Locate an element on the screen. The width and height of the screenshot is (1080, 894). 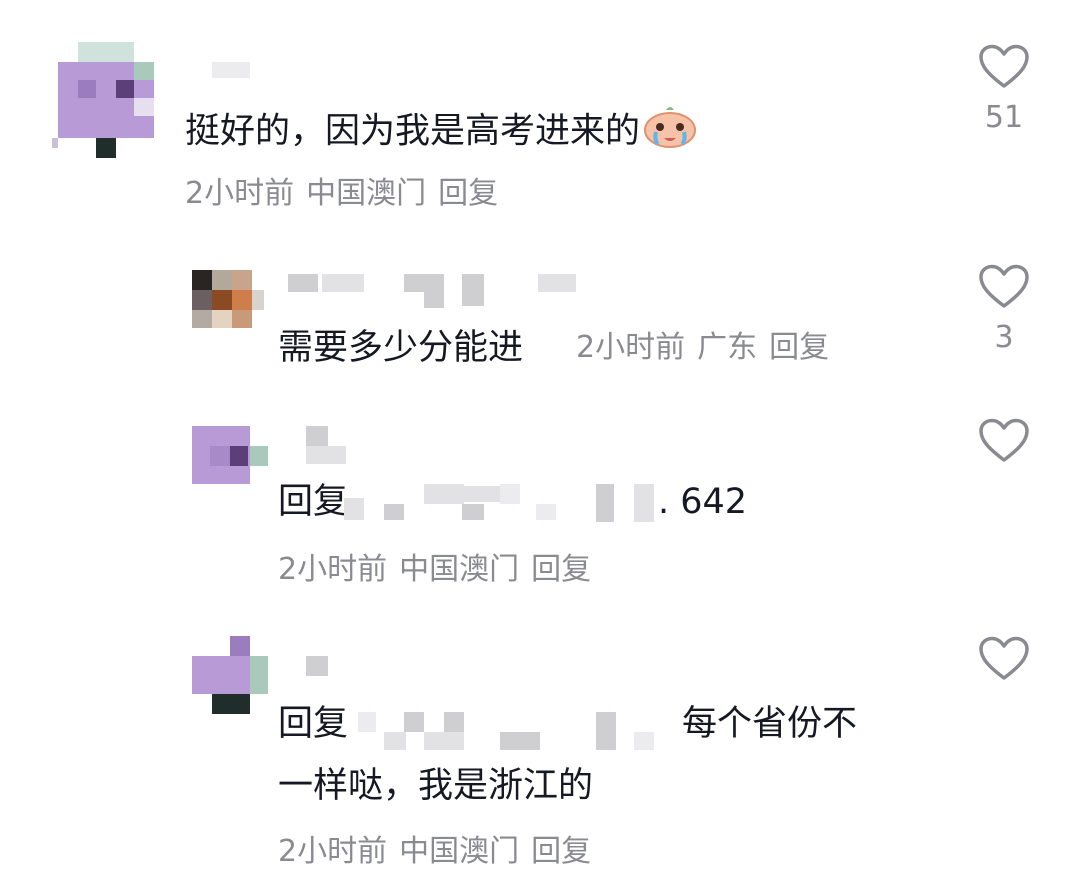
comment-text: 需要多少分能进 is located at coordinates (400, 348).